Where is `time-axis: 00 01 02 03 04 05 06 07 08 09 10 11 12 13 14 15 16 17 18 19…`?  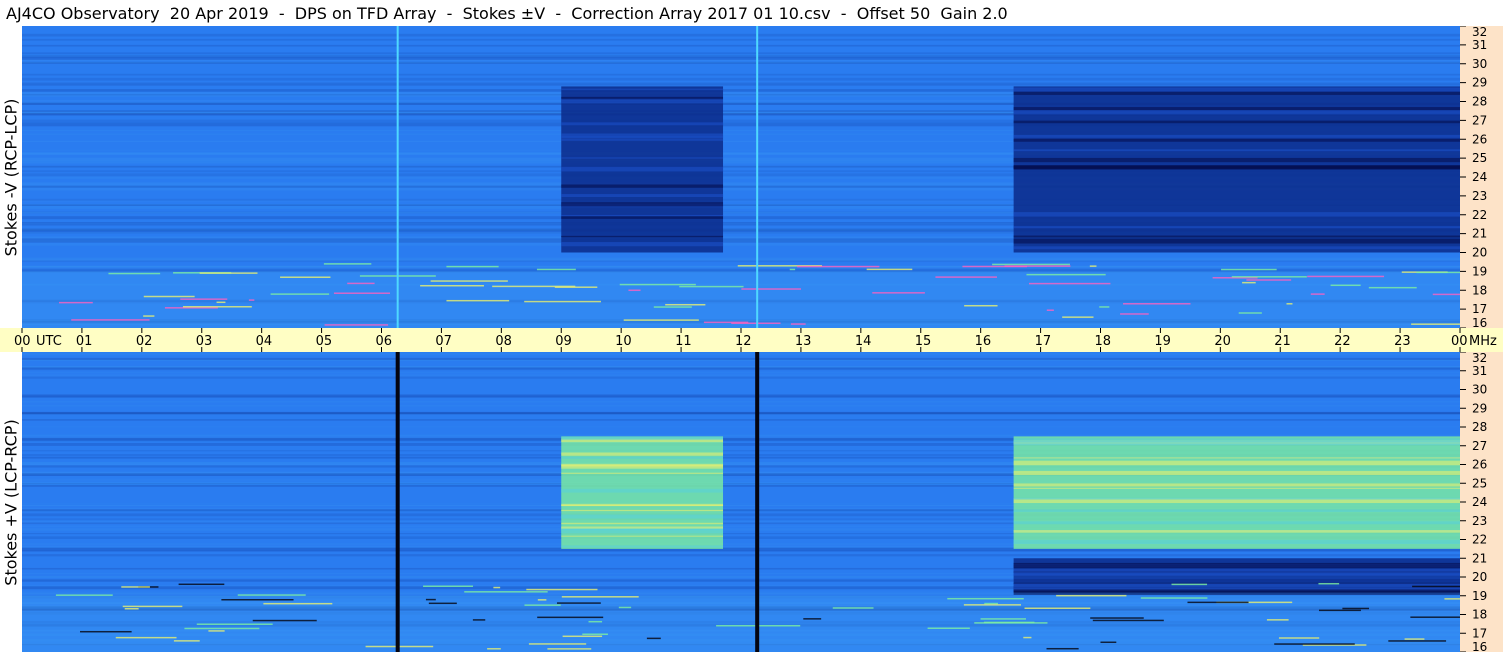
time-axis: 00 01 02 03 04 05 06 07 08 09 10 11 12 13 14 15 16 17 18 19… is located at coordinates (751, 340).